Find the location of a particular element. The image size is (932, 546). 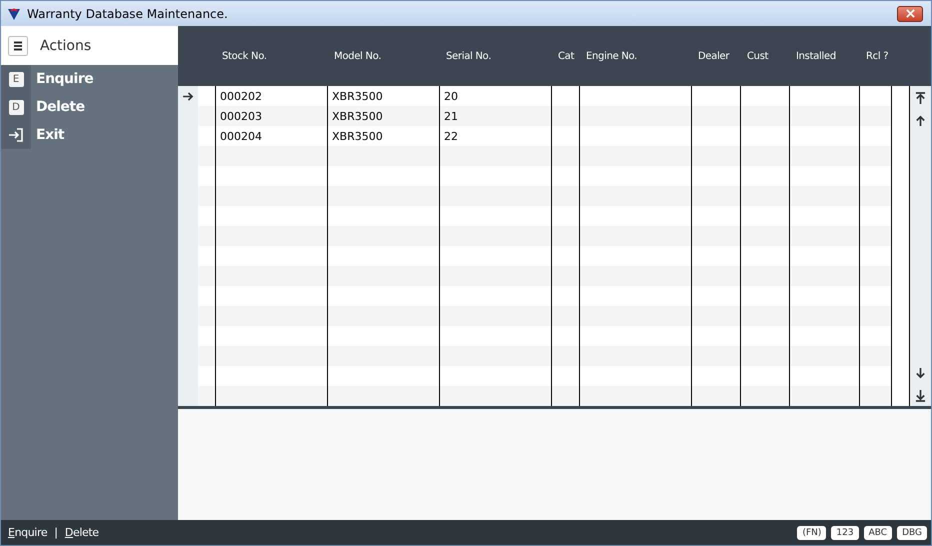

column-header: Stock No. is located at coordinates (272, 56).